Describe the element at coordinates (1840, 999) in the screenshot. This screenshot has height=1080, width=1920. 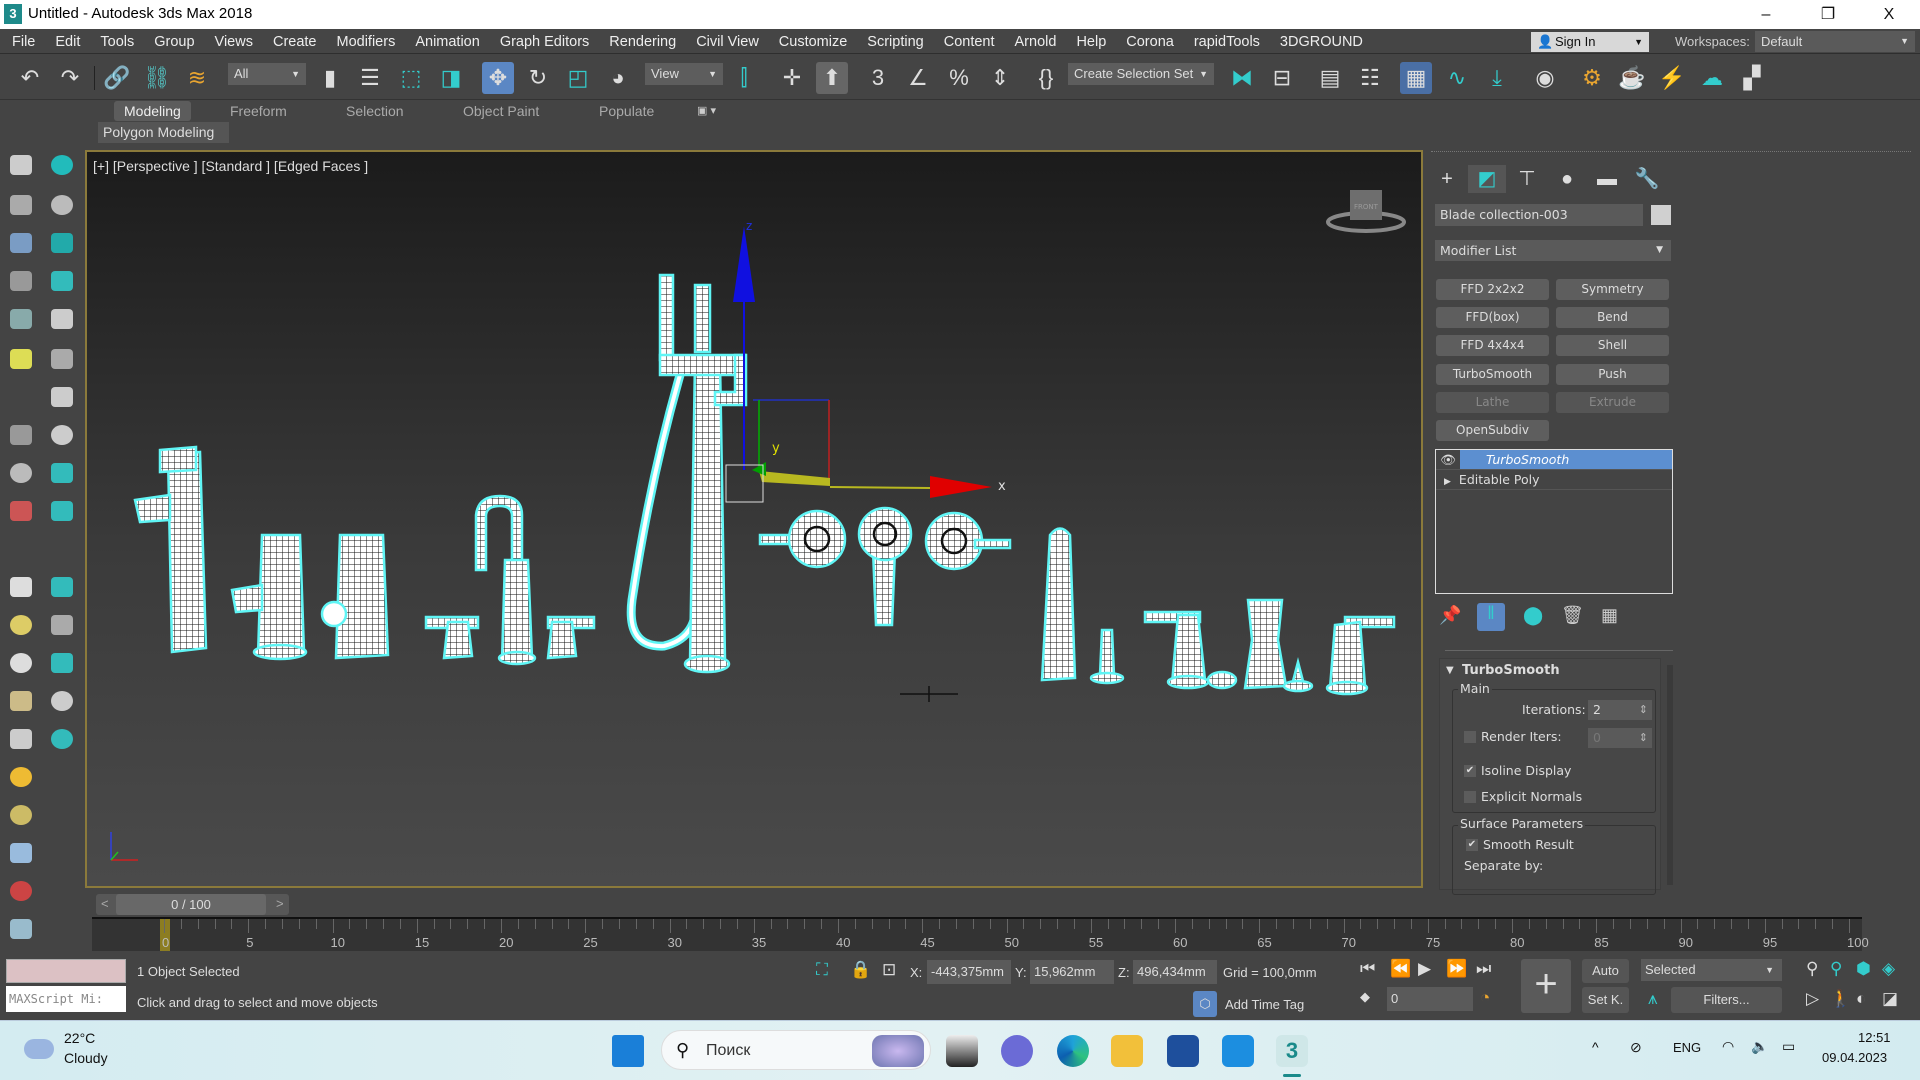
I see `walk-through-icon: 🚶` at that location.